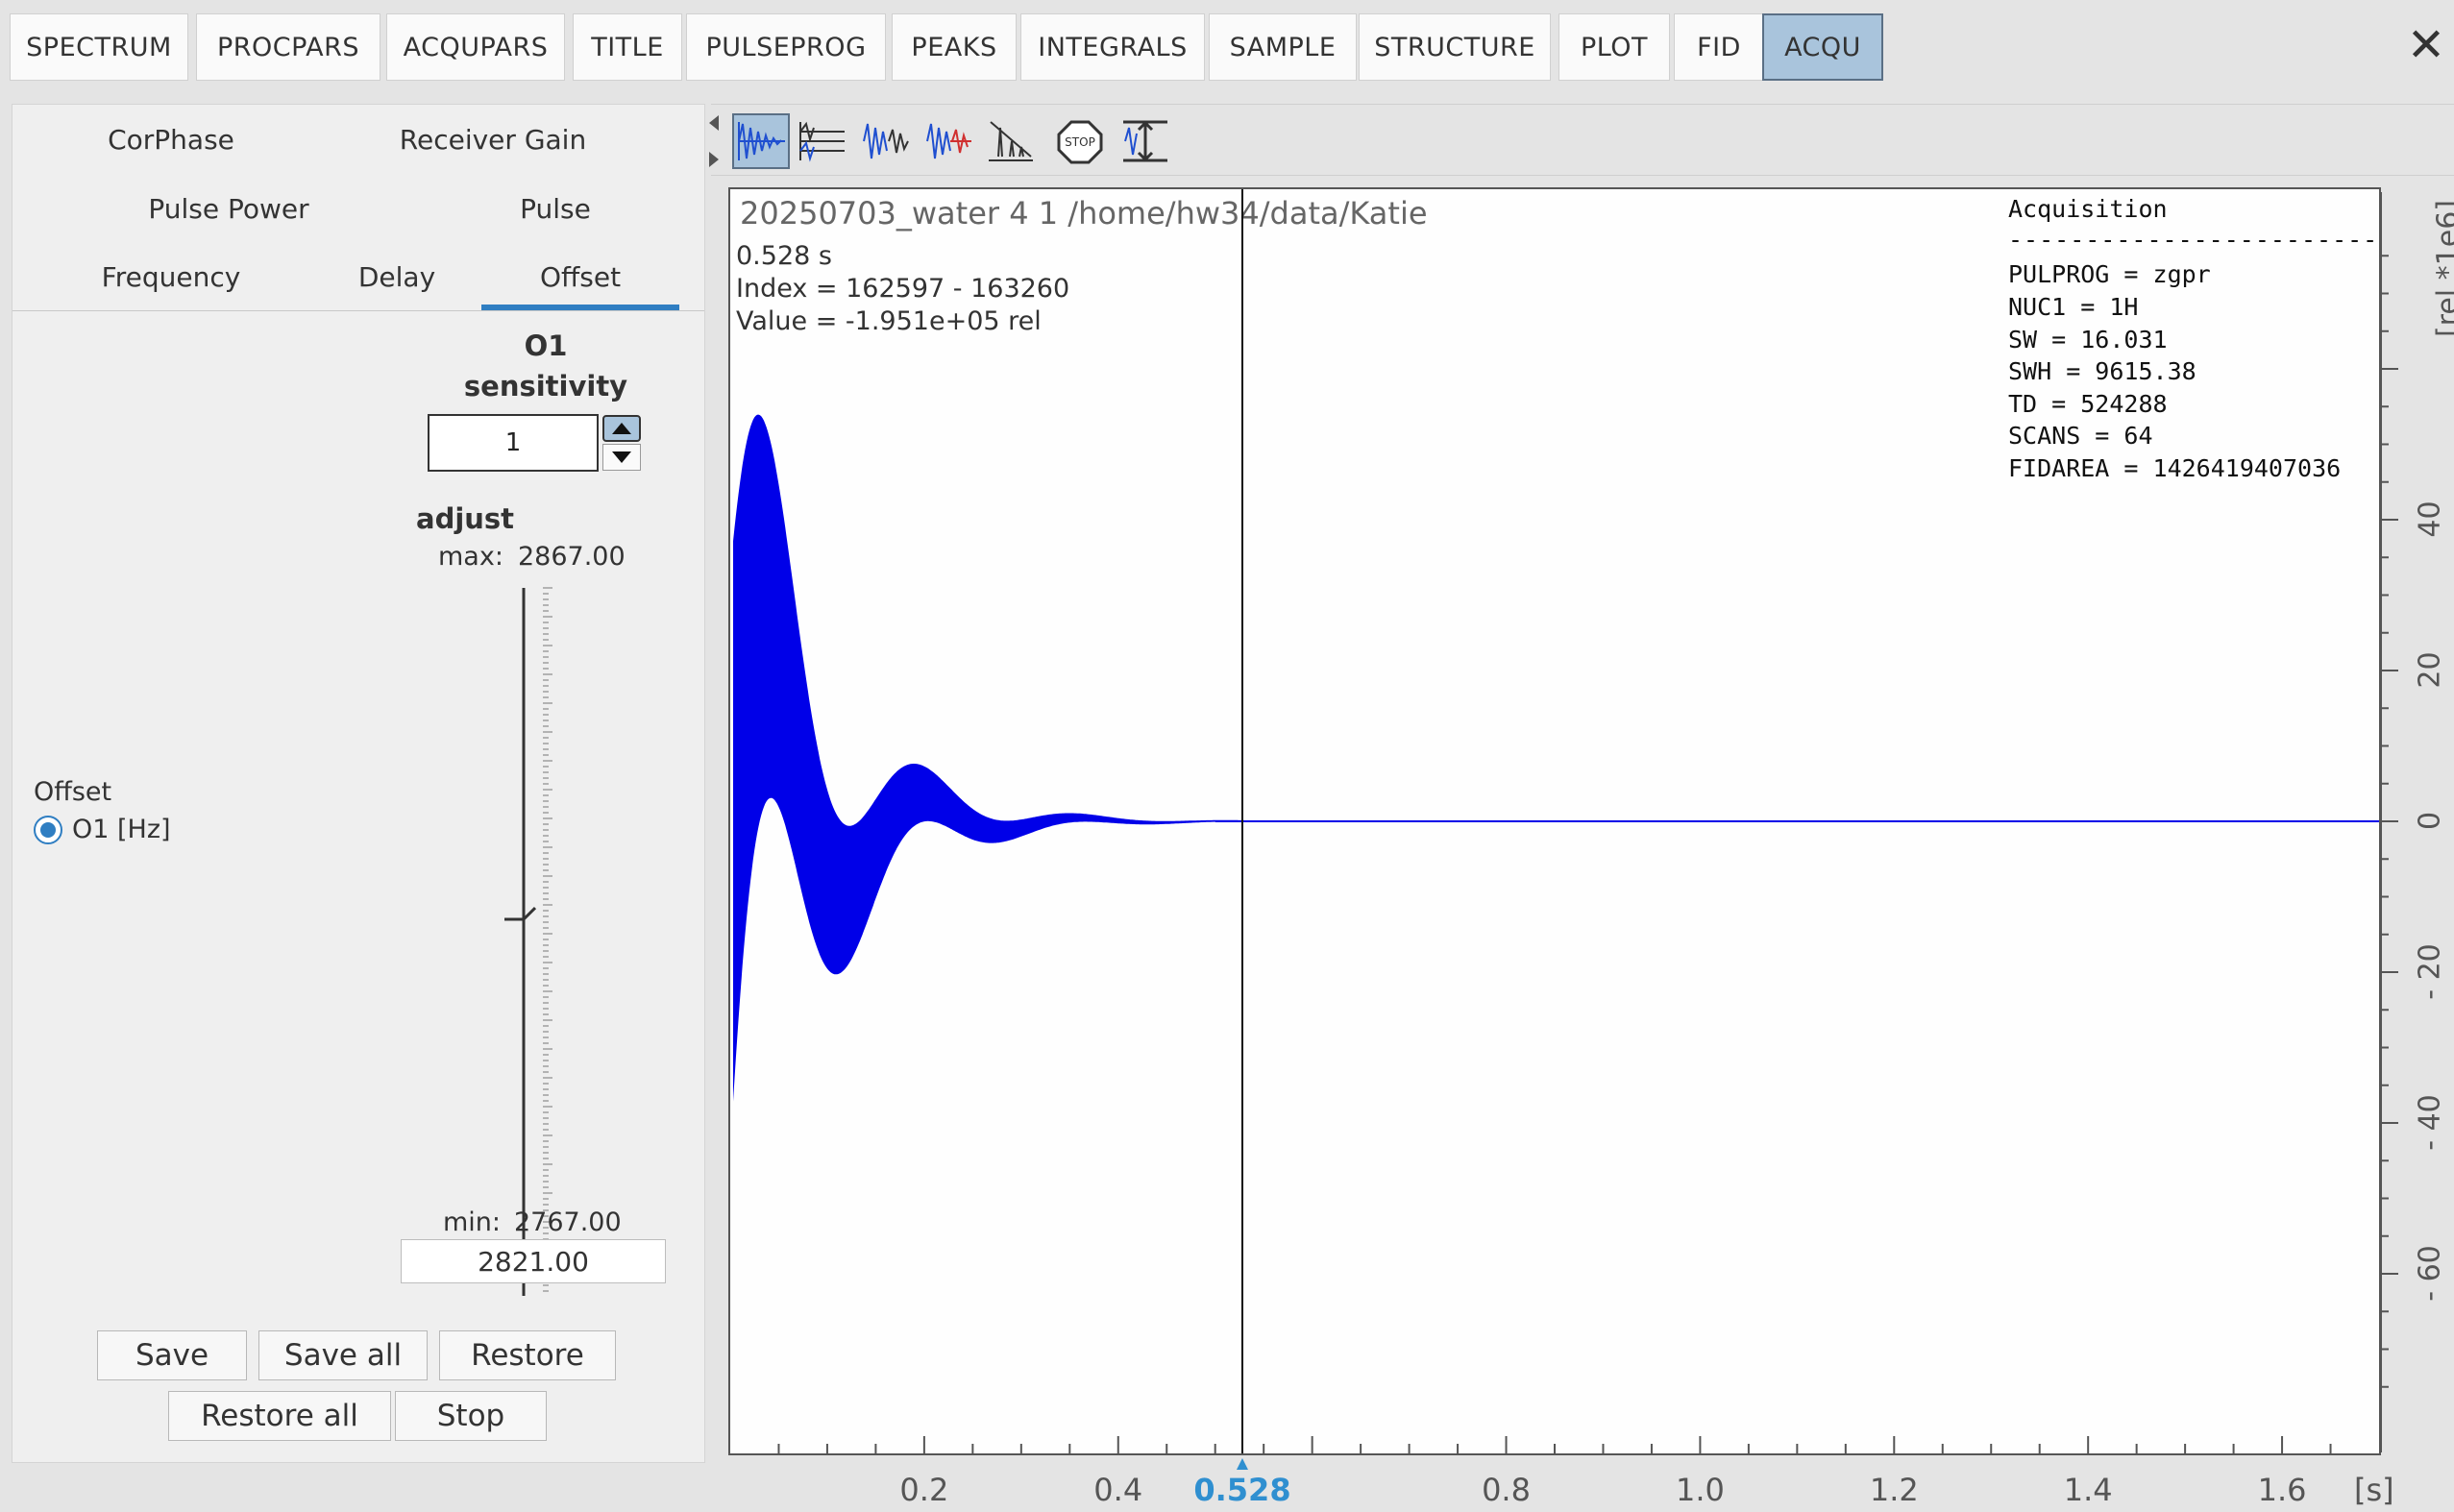 The width and height of the screenshot is (2454, 1512). I want to click on slider-handle, so click(521, 913).